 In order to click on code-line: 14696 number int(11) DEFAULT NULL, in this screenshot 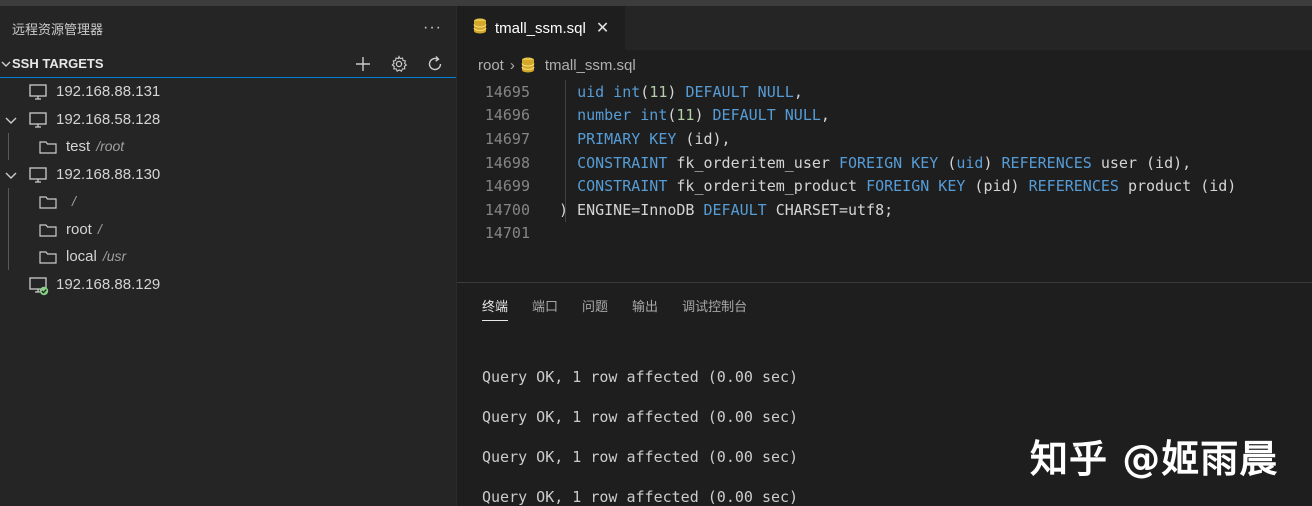, I will do `click(643, 116)`.